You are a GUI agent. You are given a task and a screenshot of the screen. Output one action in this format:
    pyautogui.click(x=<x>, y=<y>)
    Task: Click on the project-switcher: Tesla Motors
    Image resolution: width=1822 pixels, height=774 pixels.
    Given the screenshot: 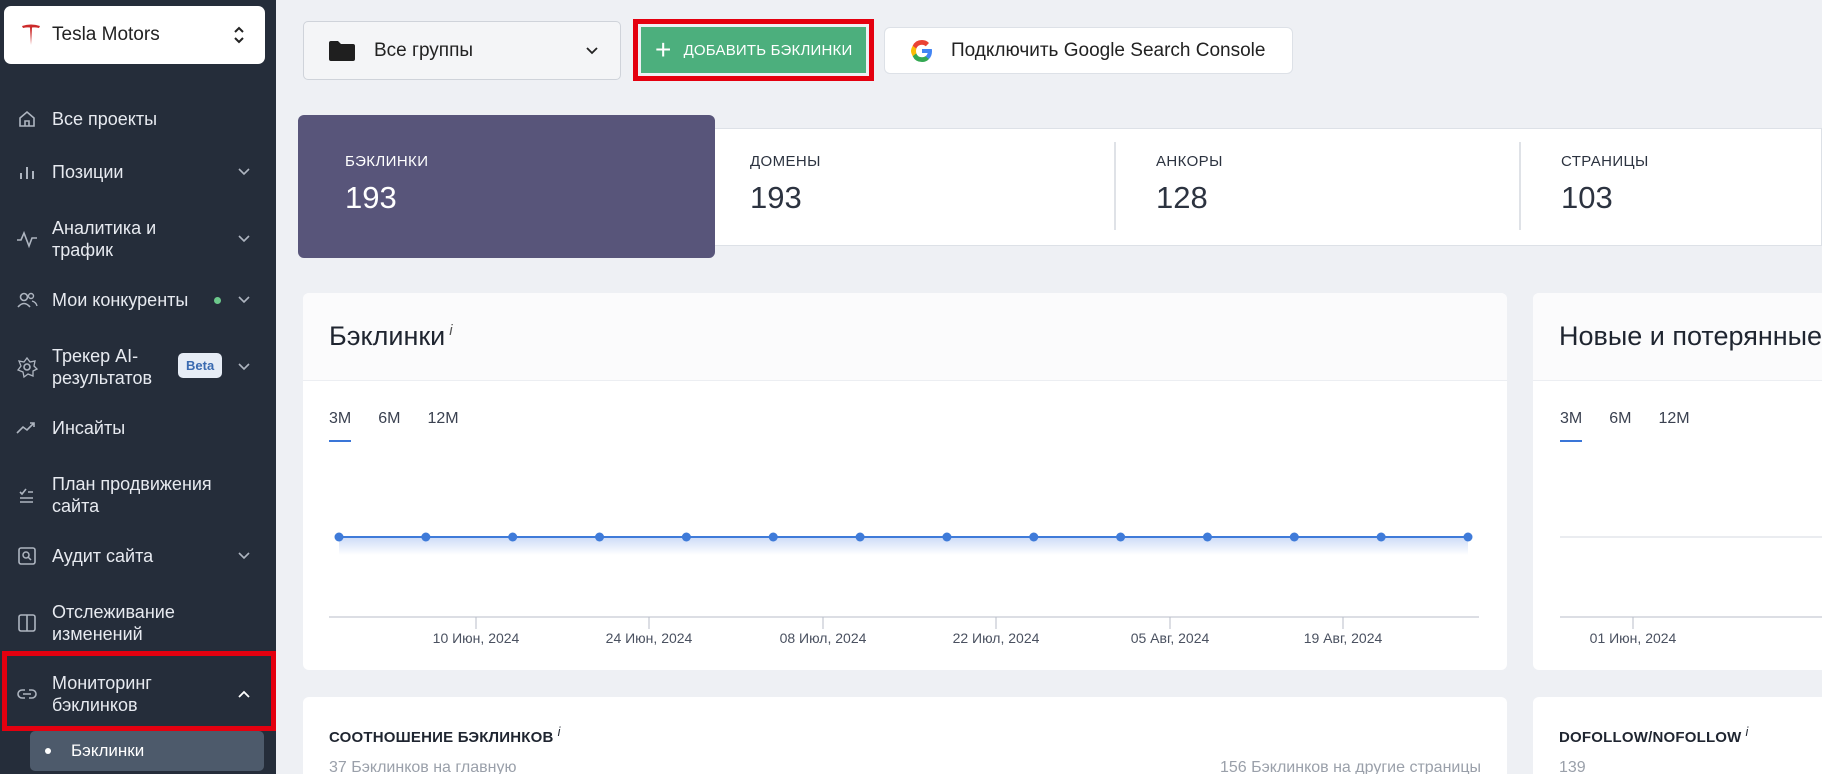 What is the action you would take?
    pyautogui.click(x=134, y=35)
    